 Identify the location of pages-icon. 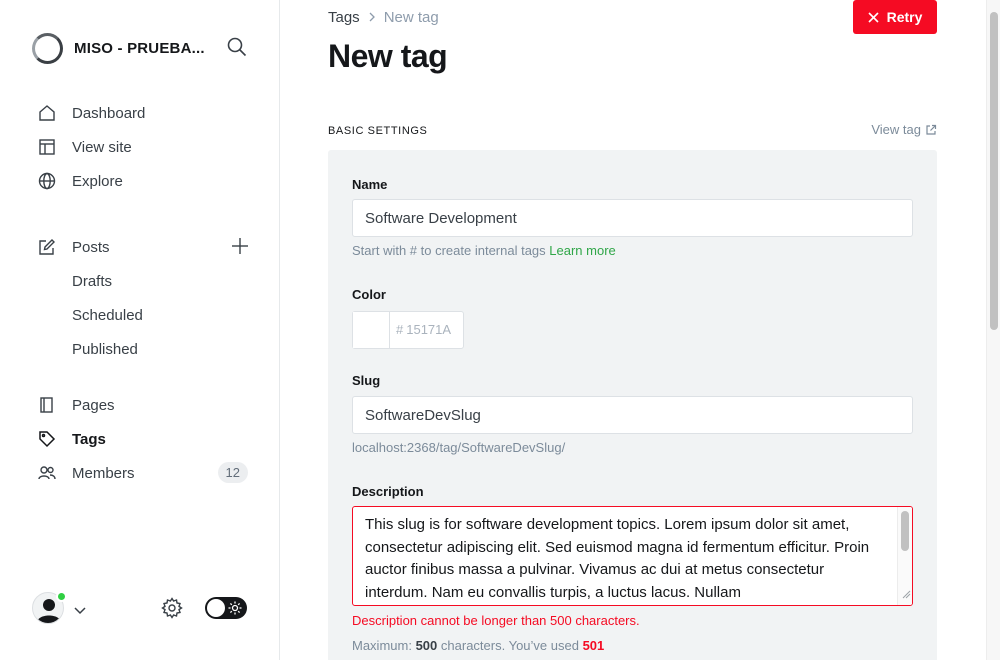
(47, 405).